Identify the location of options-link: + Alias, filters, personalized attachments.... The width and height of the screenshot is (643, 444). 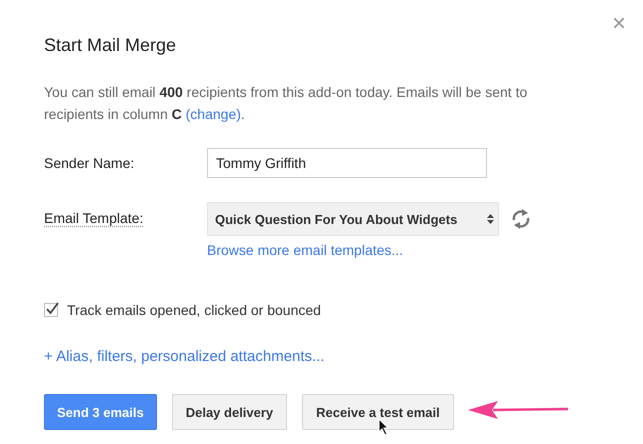
(184, 356).